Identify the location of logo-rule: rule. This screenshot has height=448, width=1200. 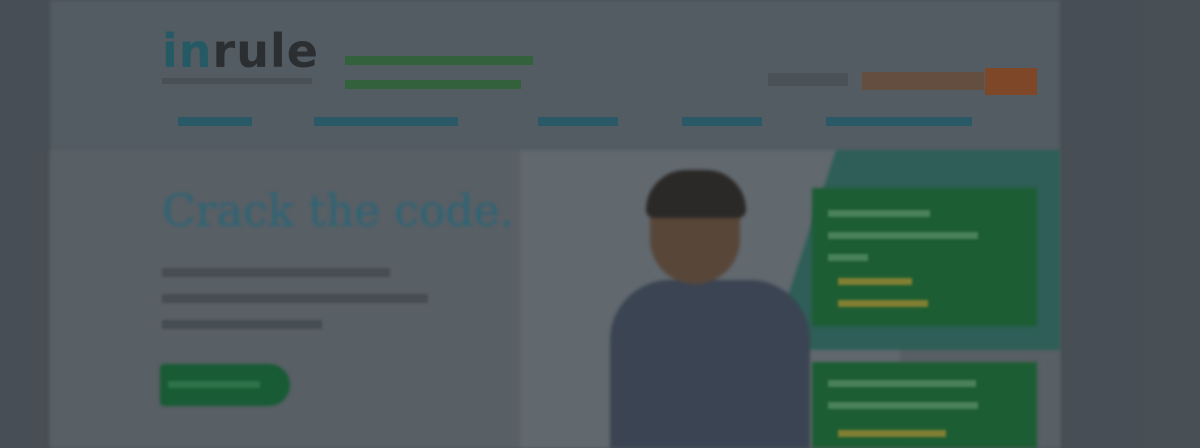
(265, 51).